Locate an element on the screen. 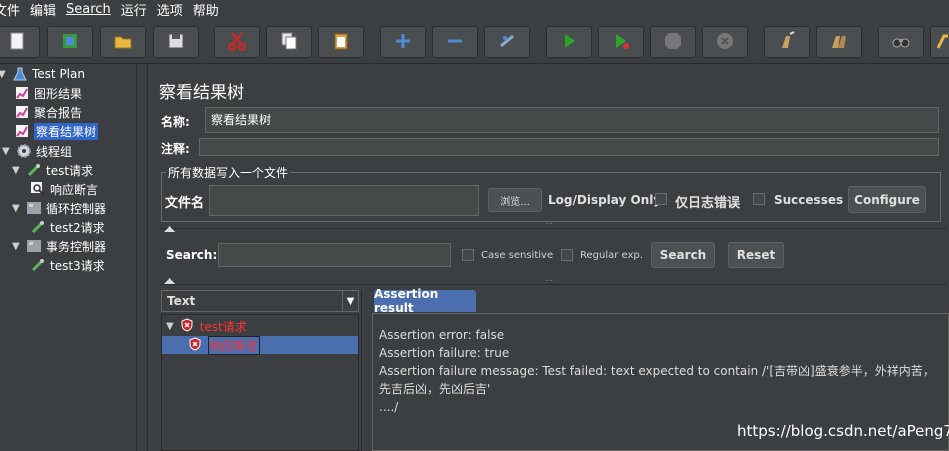 The image size is (949, 451). tree-item-test-plan: ▼ Test Plan is located at coordinates (42, 74).